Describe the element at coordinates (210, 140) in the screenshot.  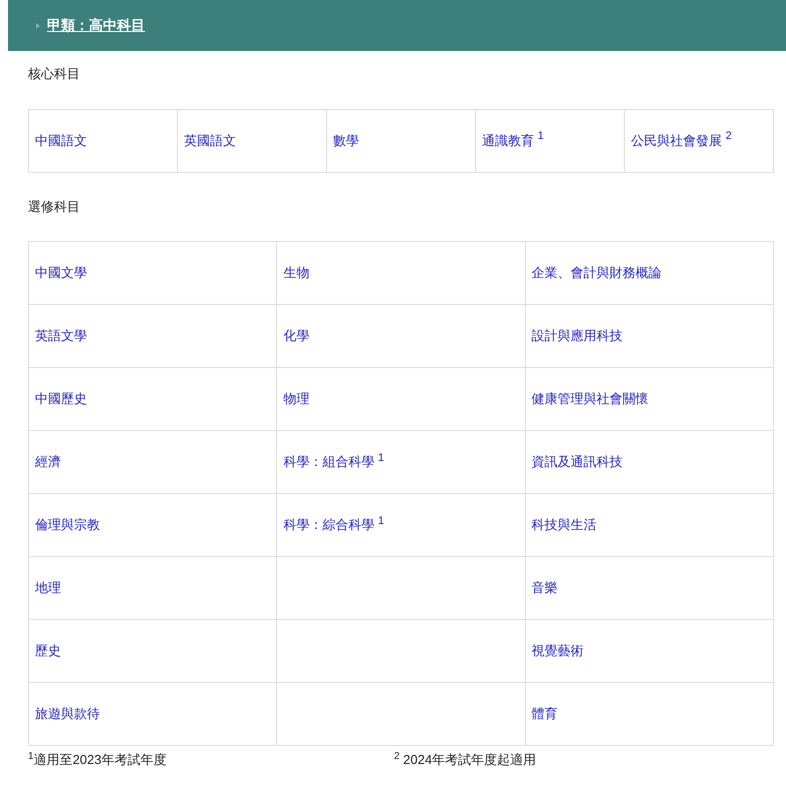
I see `subject-link: 英國語文` at that location.